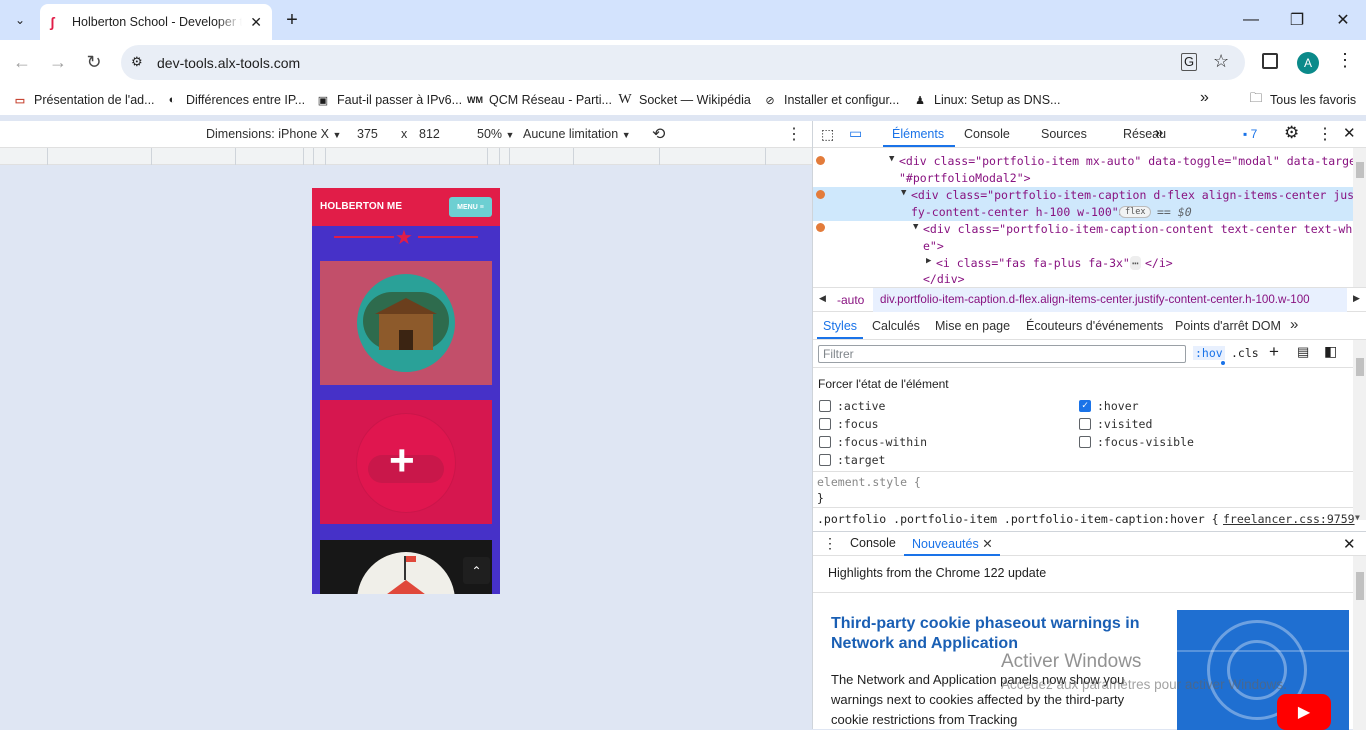 The image size is (1366, 730). What do you see at coordinates (406, 462) in the screenshot?
I see `portfolio-item-hover: +` at bounding box center [406, 462].